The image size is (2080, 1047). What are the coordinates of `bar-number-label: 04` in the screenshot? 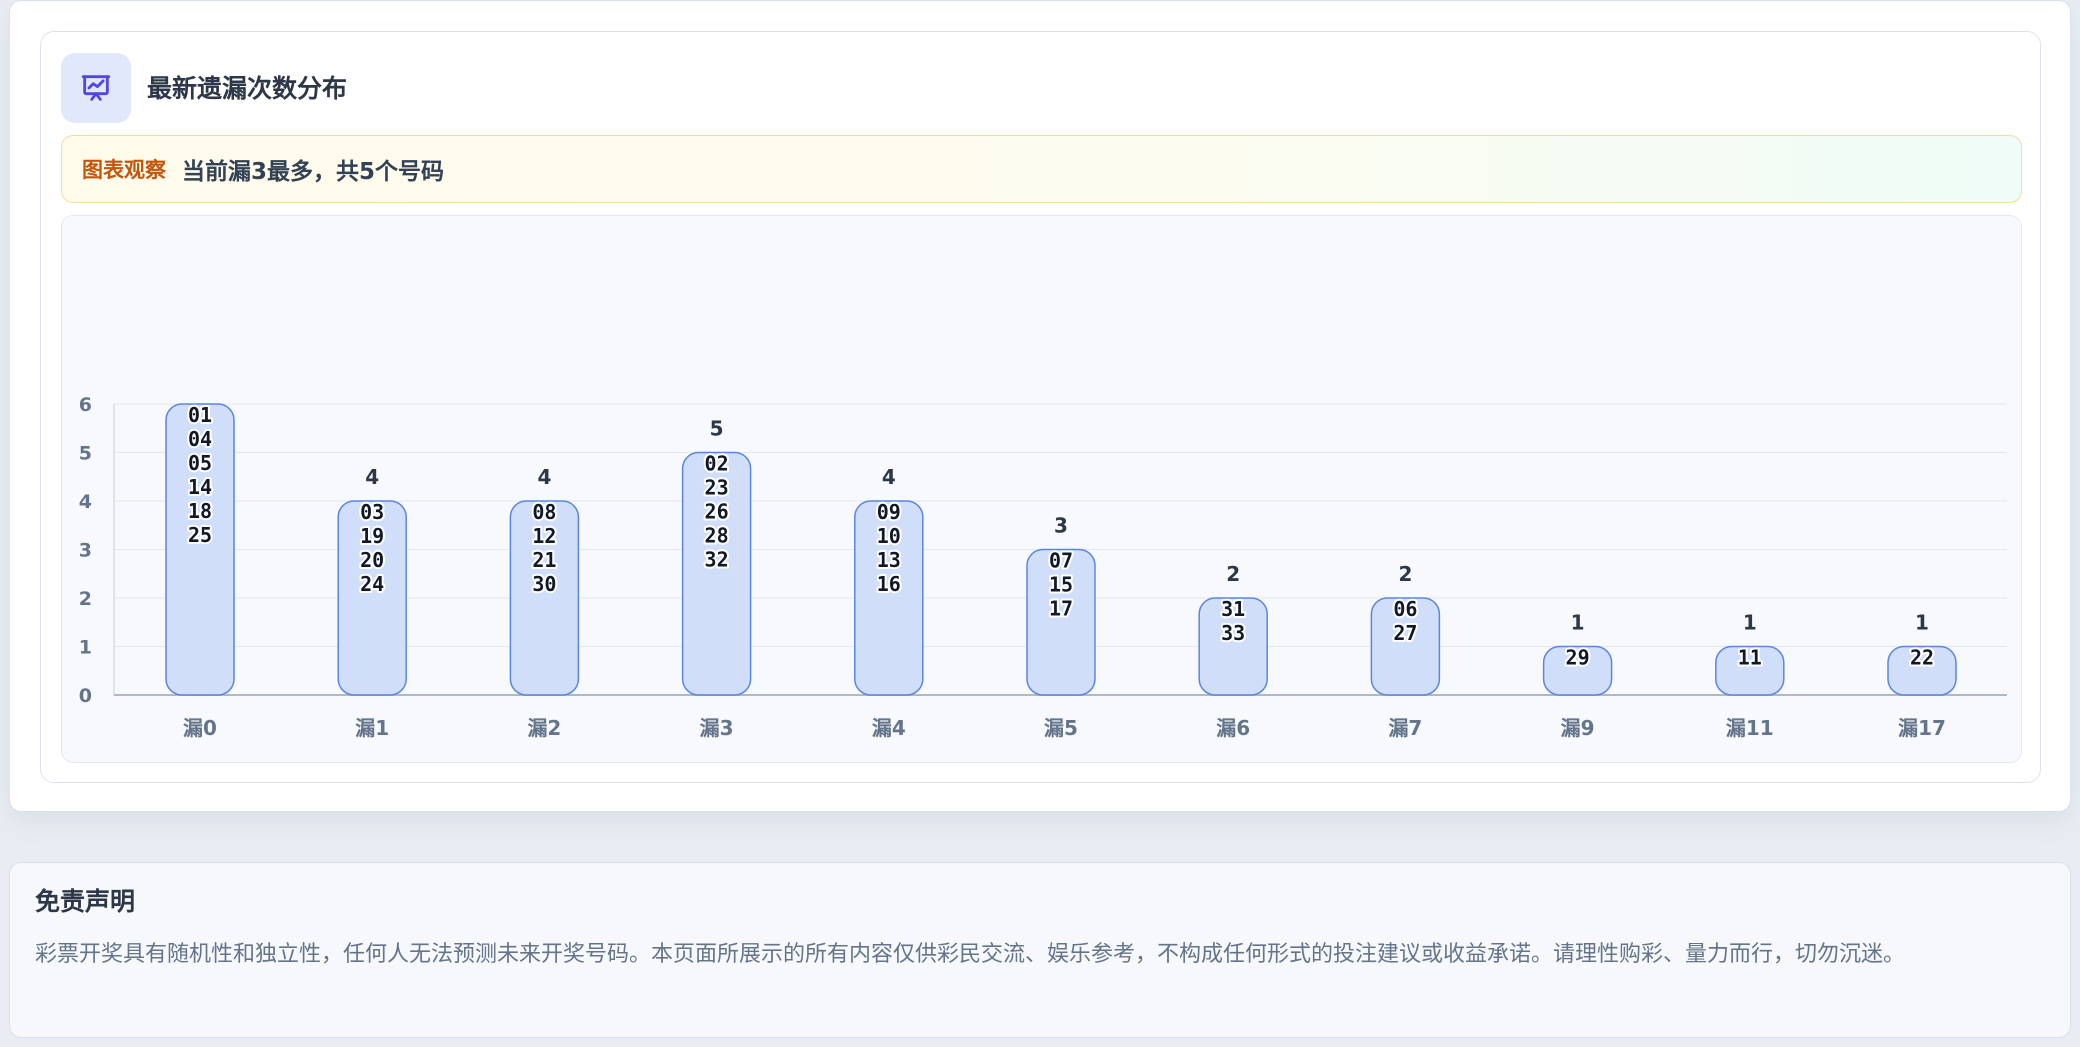 It's located at (200, 439).